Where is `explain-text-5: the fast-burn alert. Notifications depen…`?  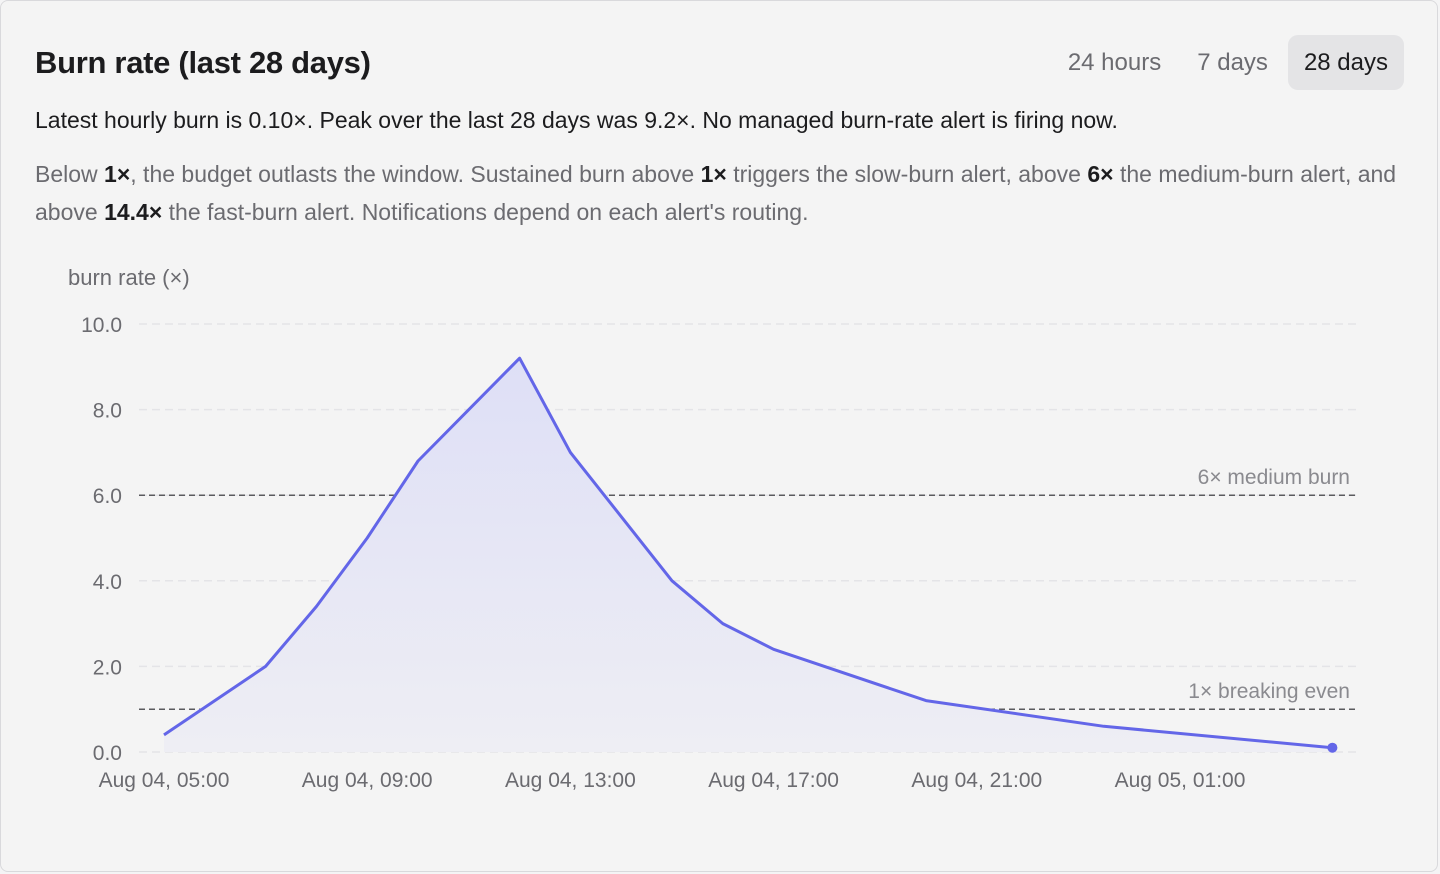
explain-text-5: the fast-burn alert. Notifications depen… is located at coordinates (485, 212).